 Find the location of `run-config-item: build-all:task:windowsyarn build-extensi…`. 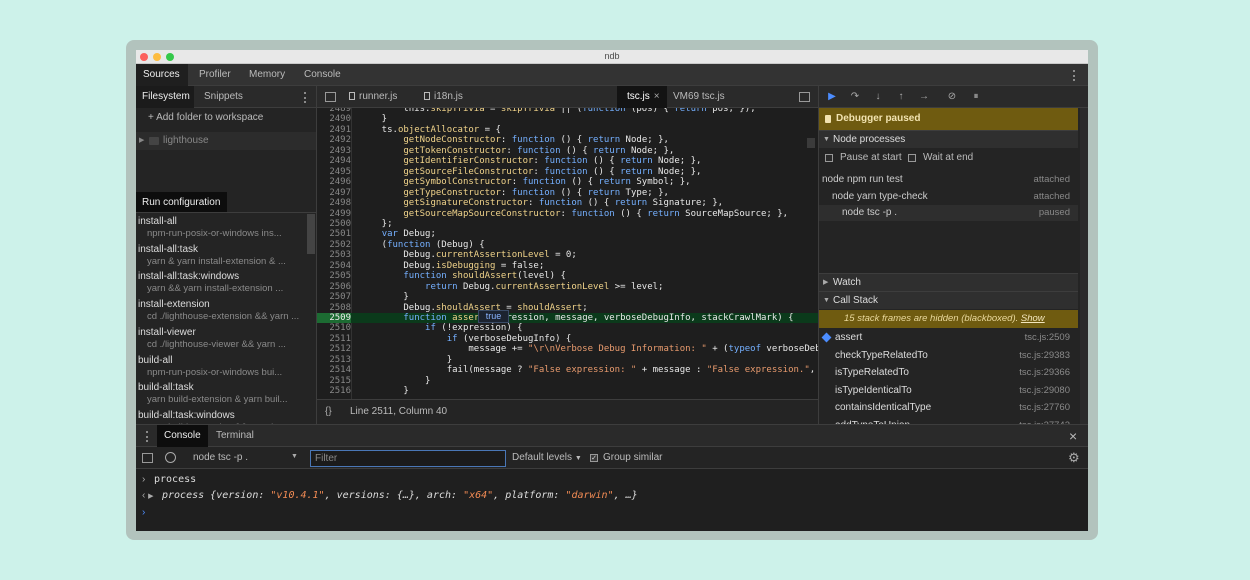

run-config-item: build-all:task:windowsyarn build-extensi… is located at coordinates (222, 417).